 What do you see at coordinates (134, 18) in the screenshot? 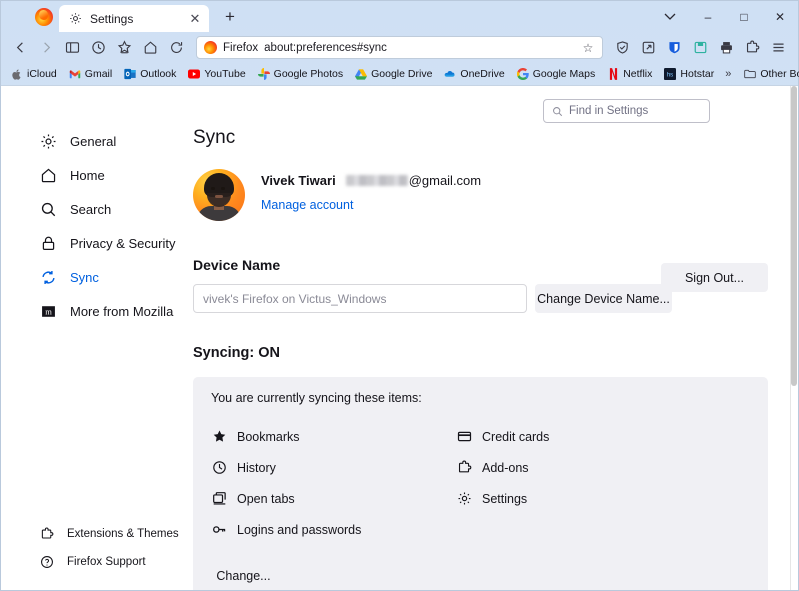
I see `browser-tab-settings: Settings ✕` at bounding box center [134, 18].